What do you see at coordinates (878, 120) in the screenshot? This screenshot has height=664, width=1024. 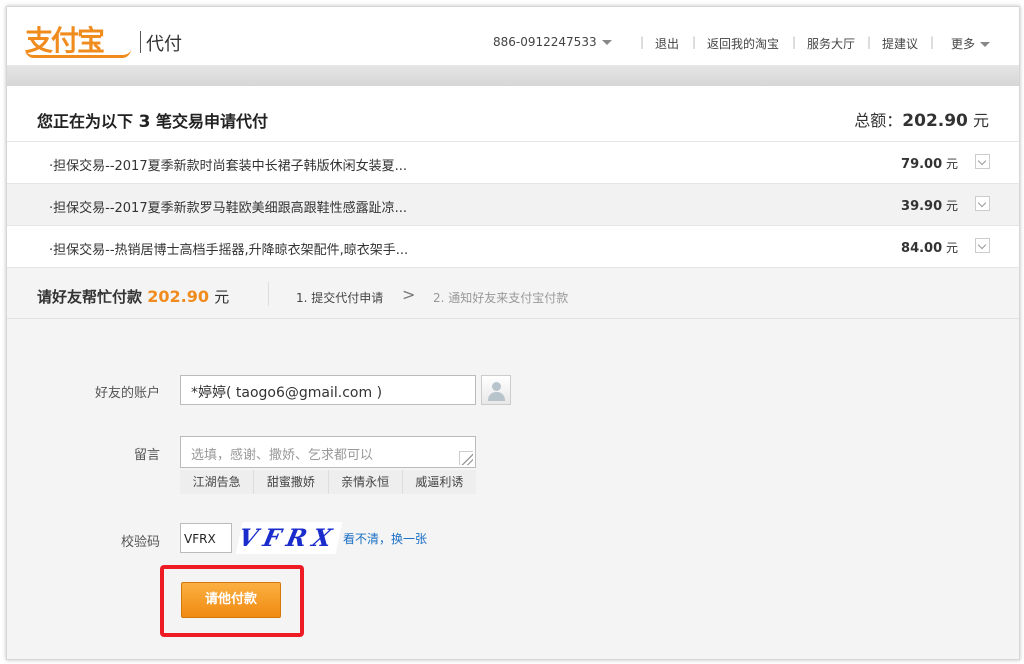 I see `total-label: 总额：` at bounding box center [878, 120].